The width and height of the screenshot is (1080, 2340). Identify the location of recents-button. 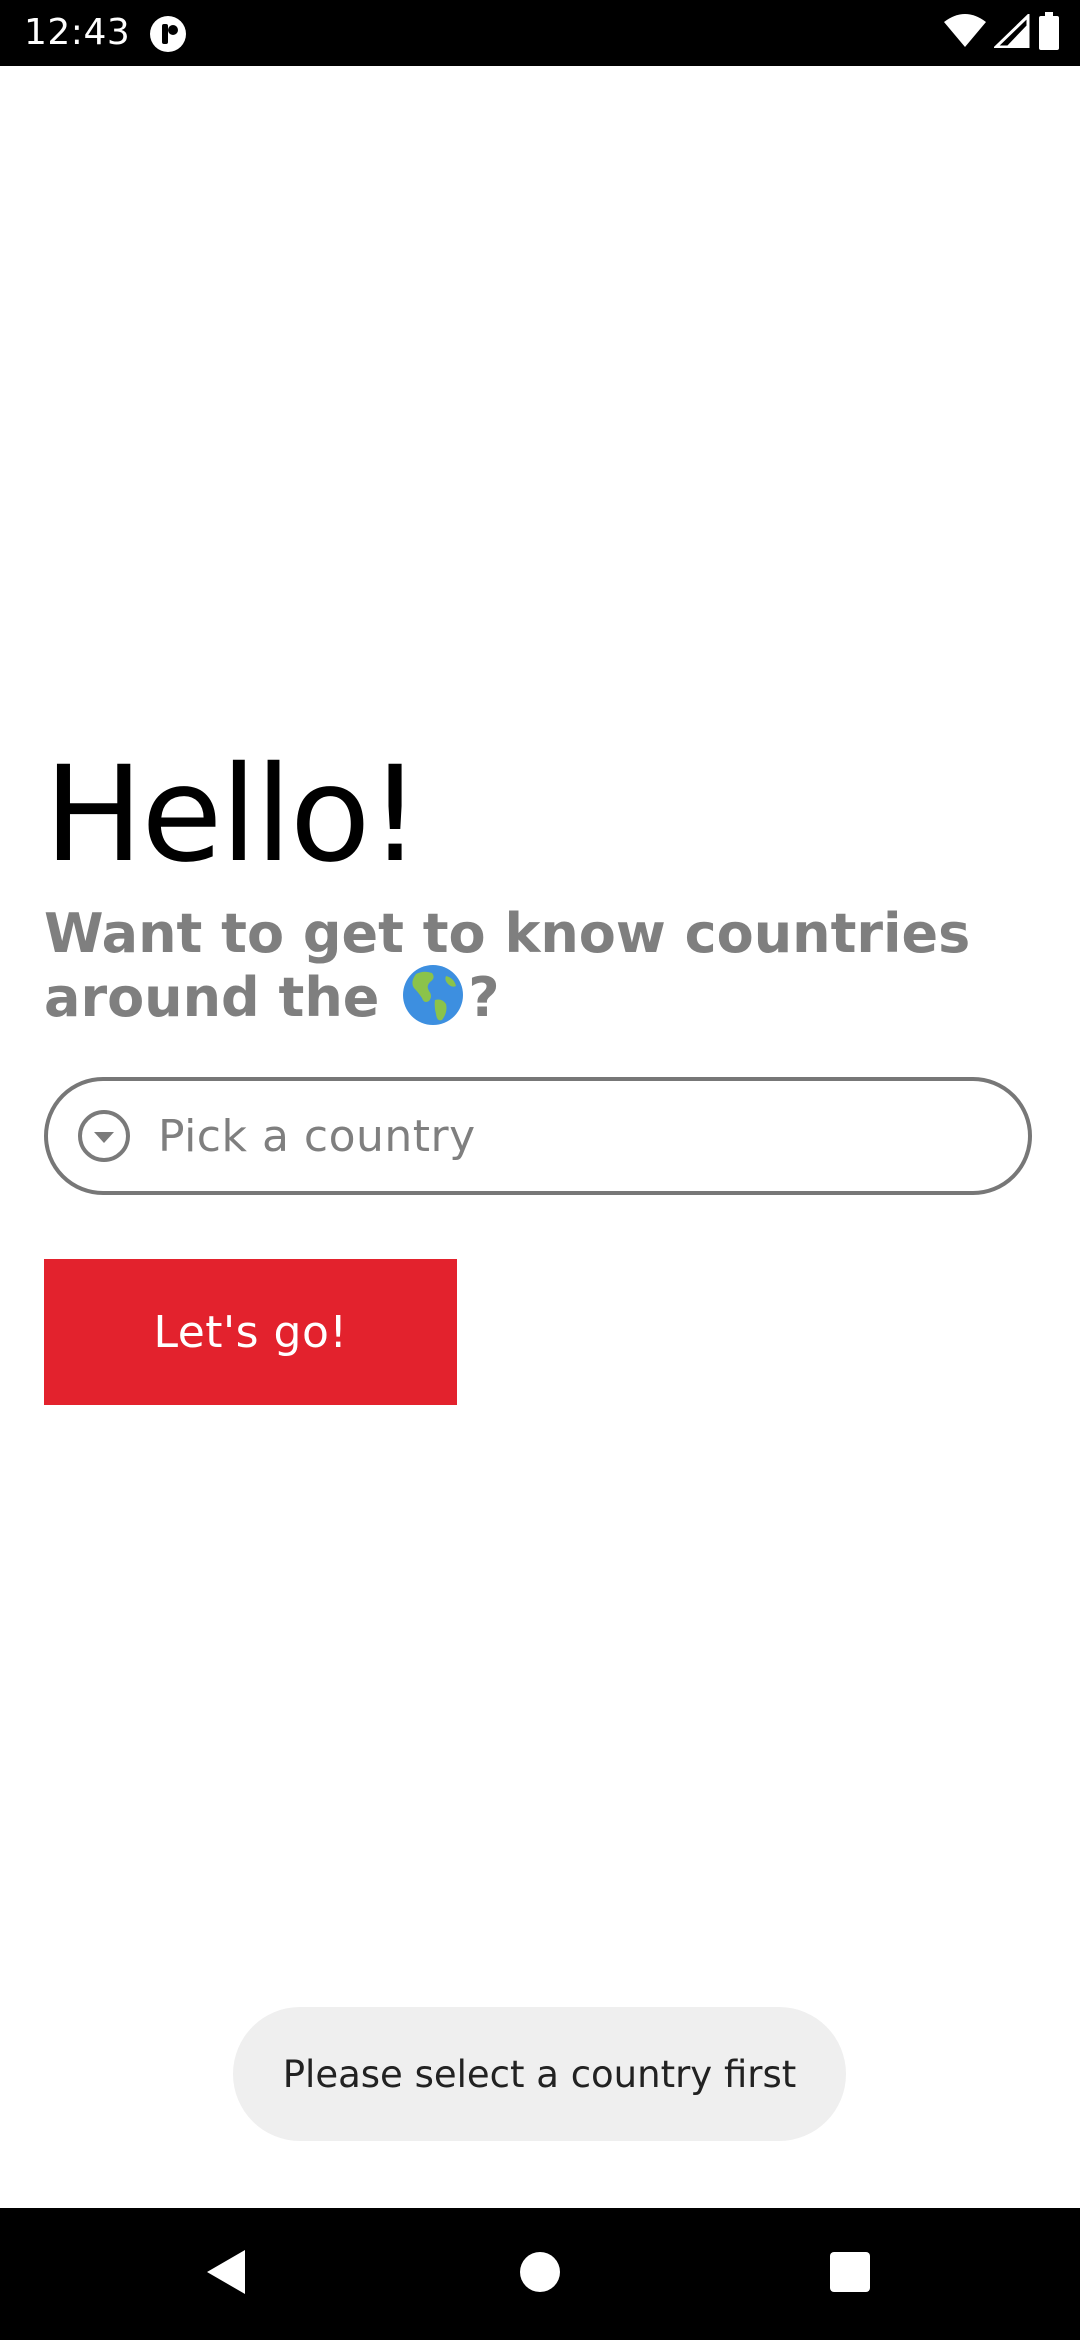
(850, 2274).